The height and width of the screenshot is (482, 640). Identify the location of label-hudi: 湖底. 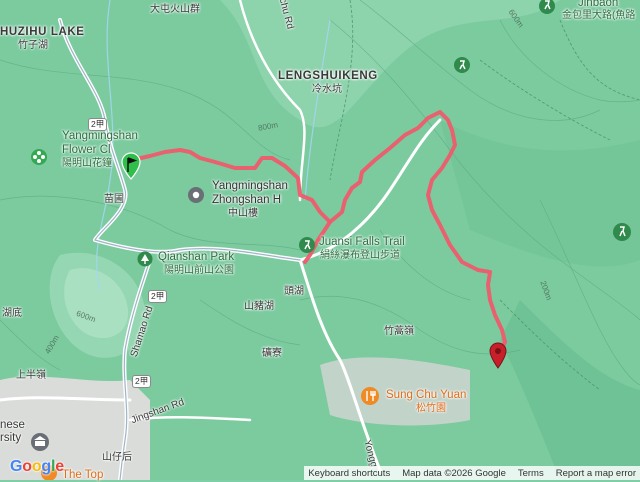
(12, 313).